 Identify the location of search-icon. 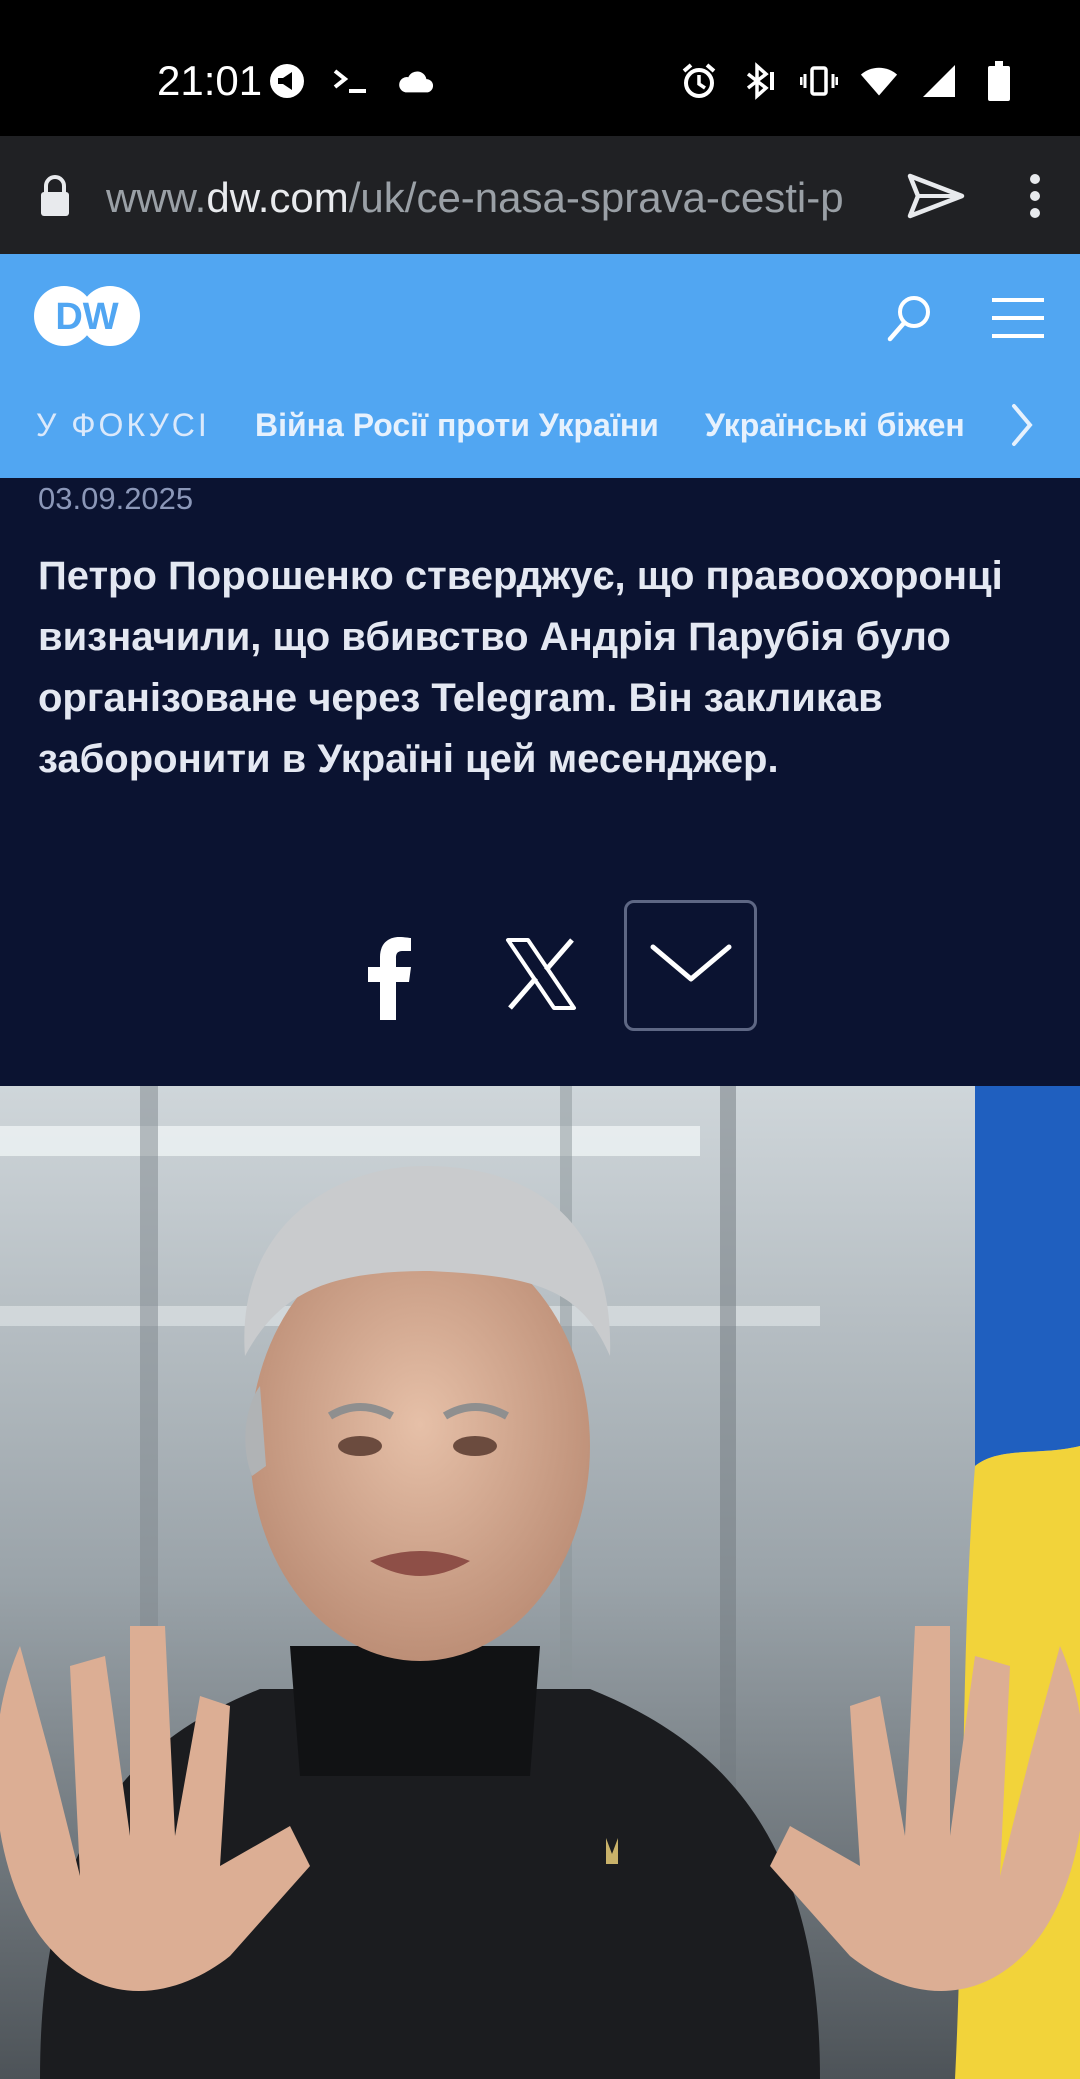
(909, 319).